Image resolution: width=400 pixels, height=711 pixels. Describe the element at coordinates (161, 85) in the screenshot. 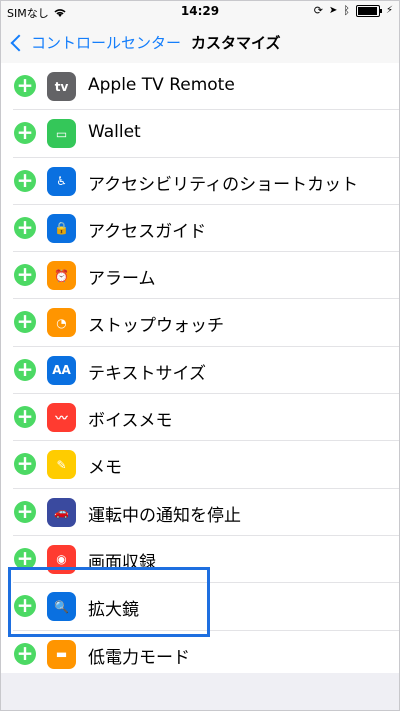

I see `list-item-label: Apple TV Remote` at that location.